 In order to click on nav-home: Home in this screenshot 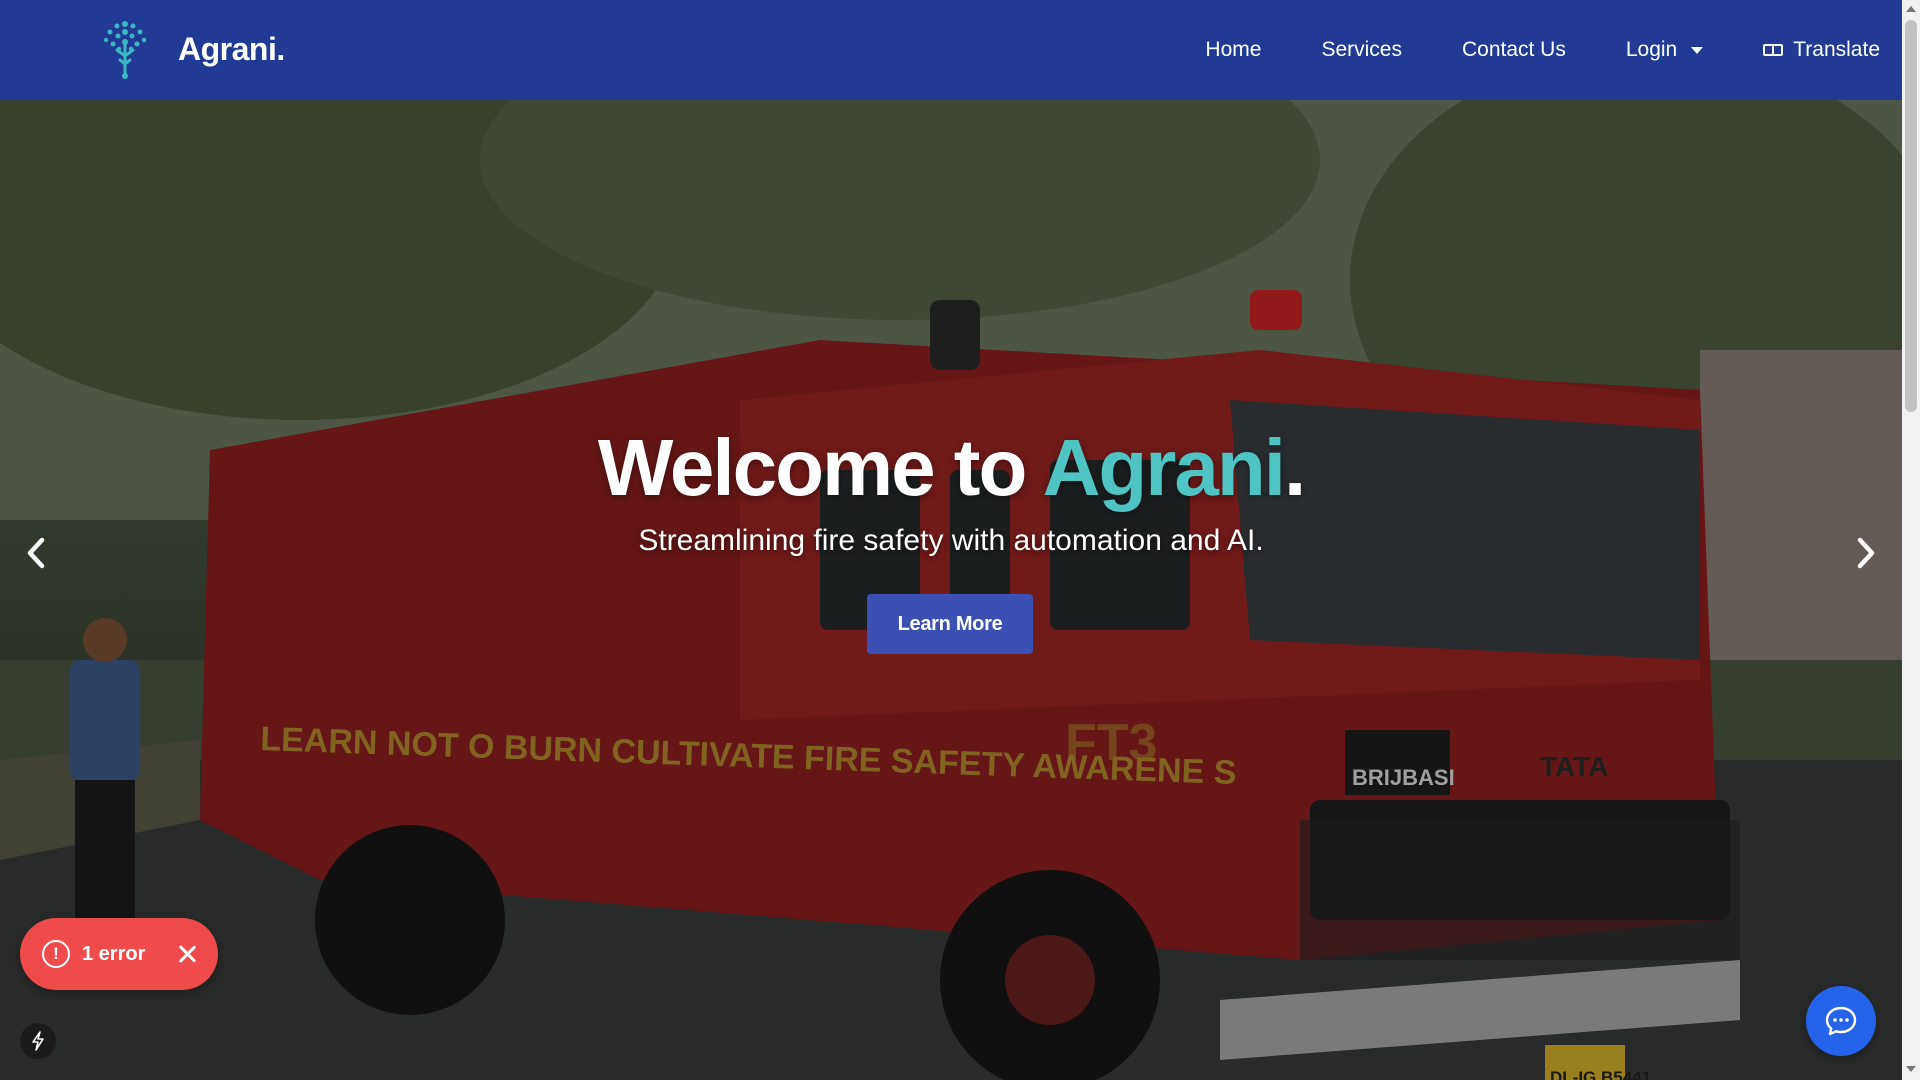, I will do `click(1233, 50)`.